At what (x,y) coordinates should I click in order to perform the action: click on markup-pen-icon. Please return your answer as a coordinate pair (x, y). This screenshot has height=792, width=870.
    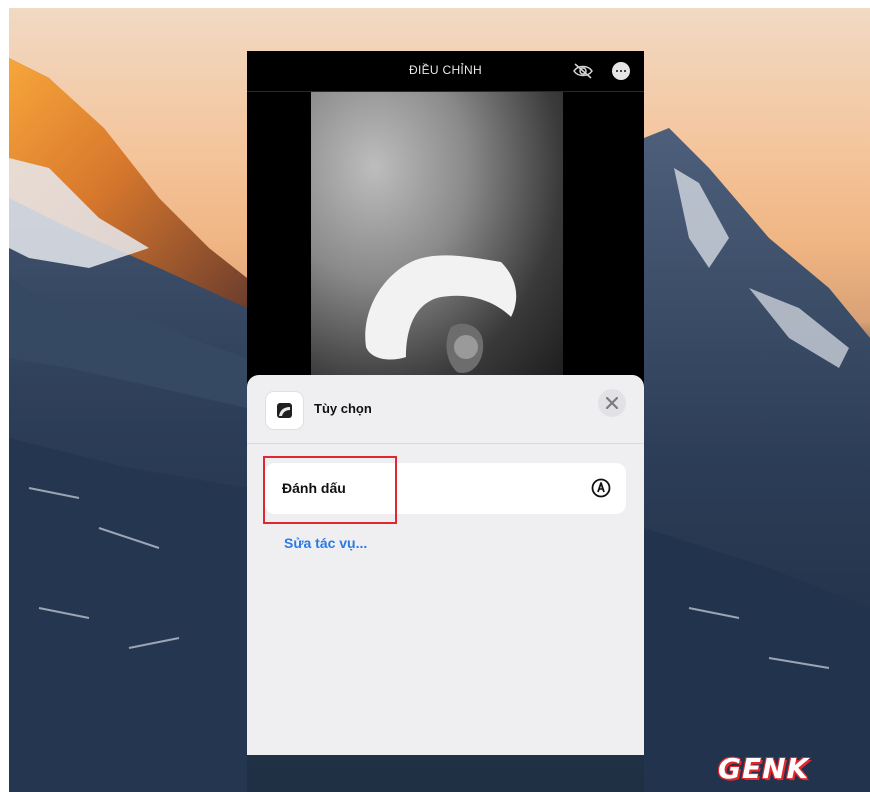
    Looking at the image, I should click on (601, 488).